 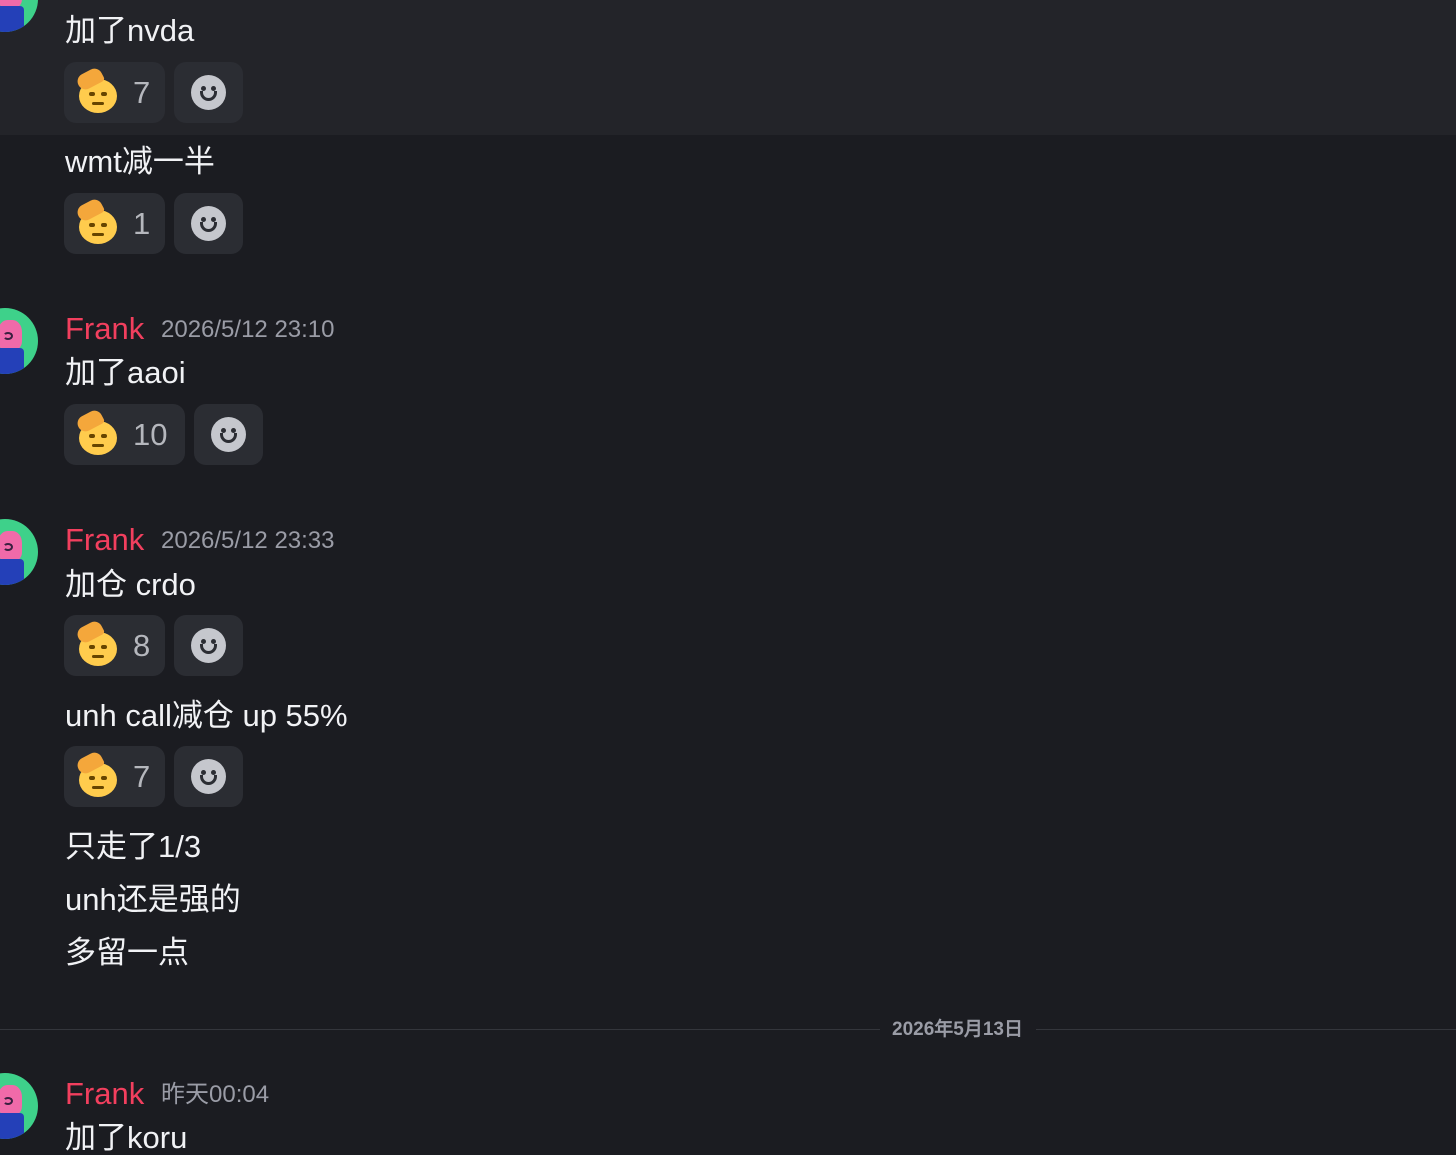 I want to click on reaction-button: 10, so click(x=124, y=434).